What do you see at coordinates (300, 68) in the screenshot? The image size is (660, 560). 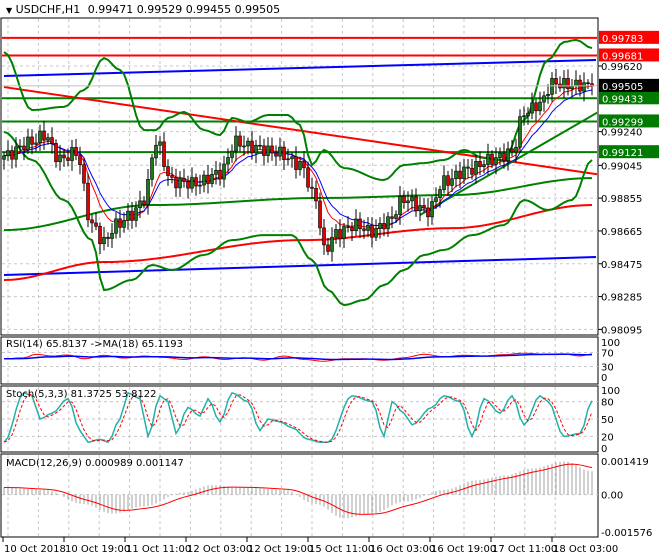 I see `blue-upper-channel-line` at bounding box center [300, 68].